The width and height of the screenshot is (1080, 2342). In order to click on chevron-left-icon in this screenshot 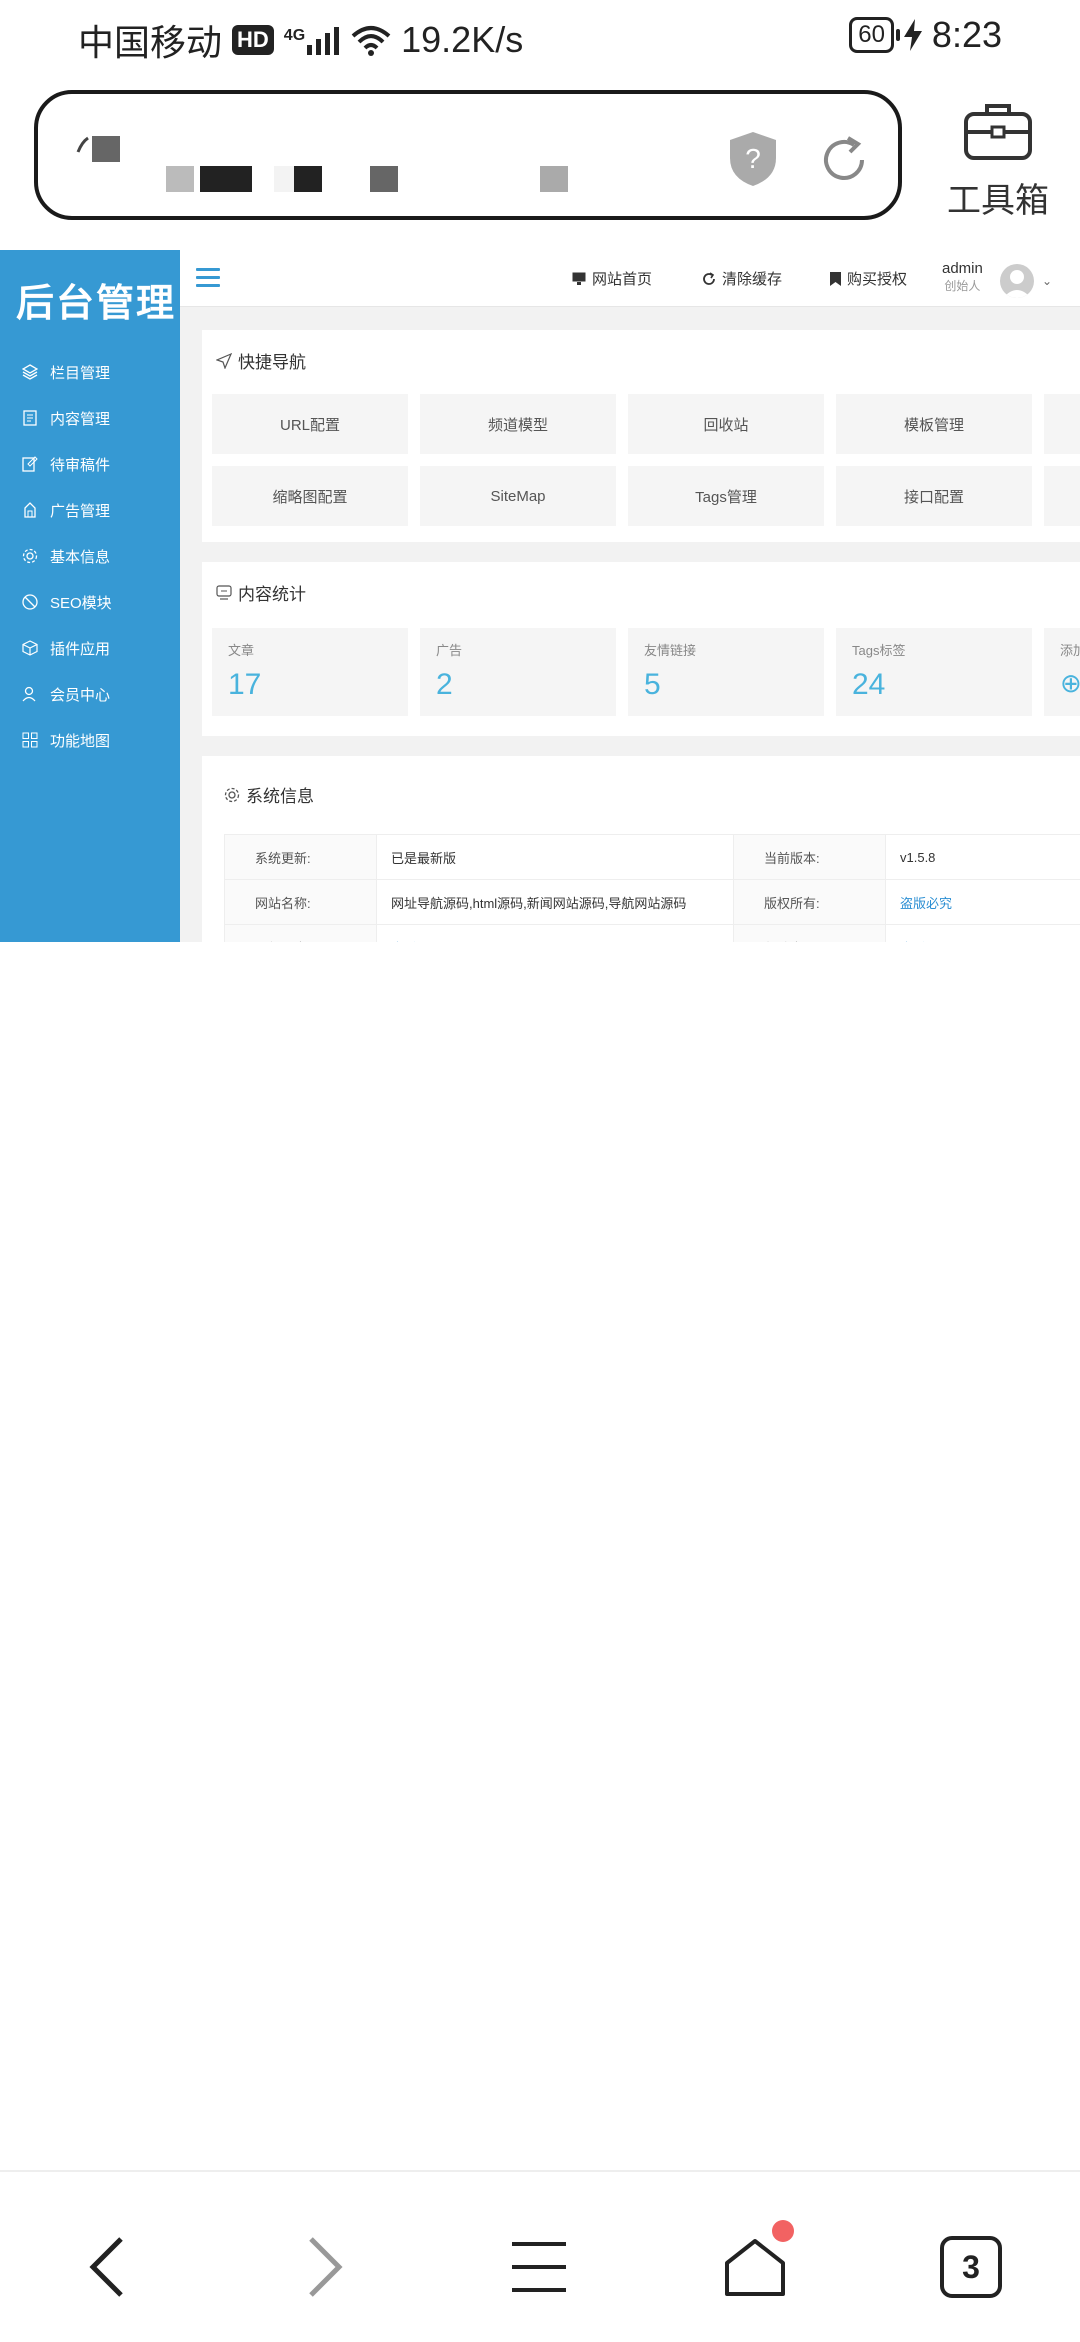, I will do `click(107, 2267)`.